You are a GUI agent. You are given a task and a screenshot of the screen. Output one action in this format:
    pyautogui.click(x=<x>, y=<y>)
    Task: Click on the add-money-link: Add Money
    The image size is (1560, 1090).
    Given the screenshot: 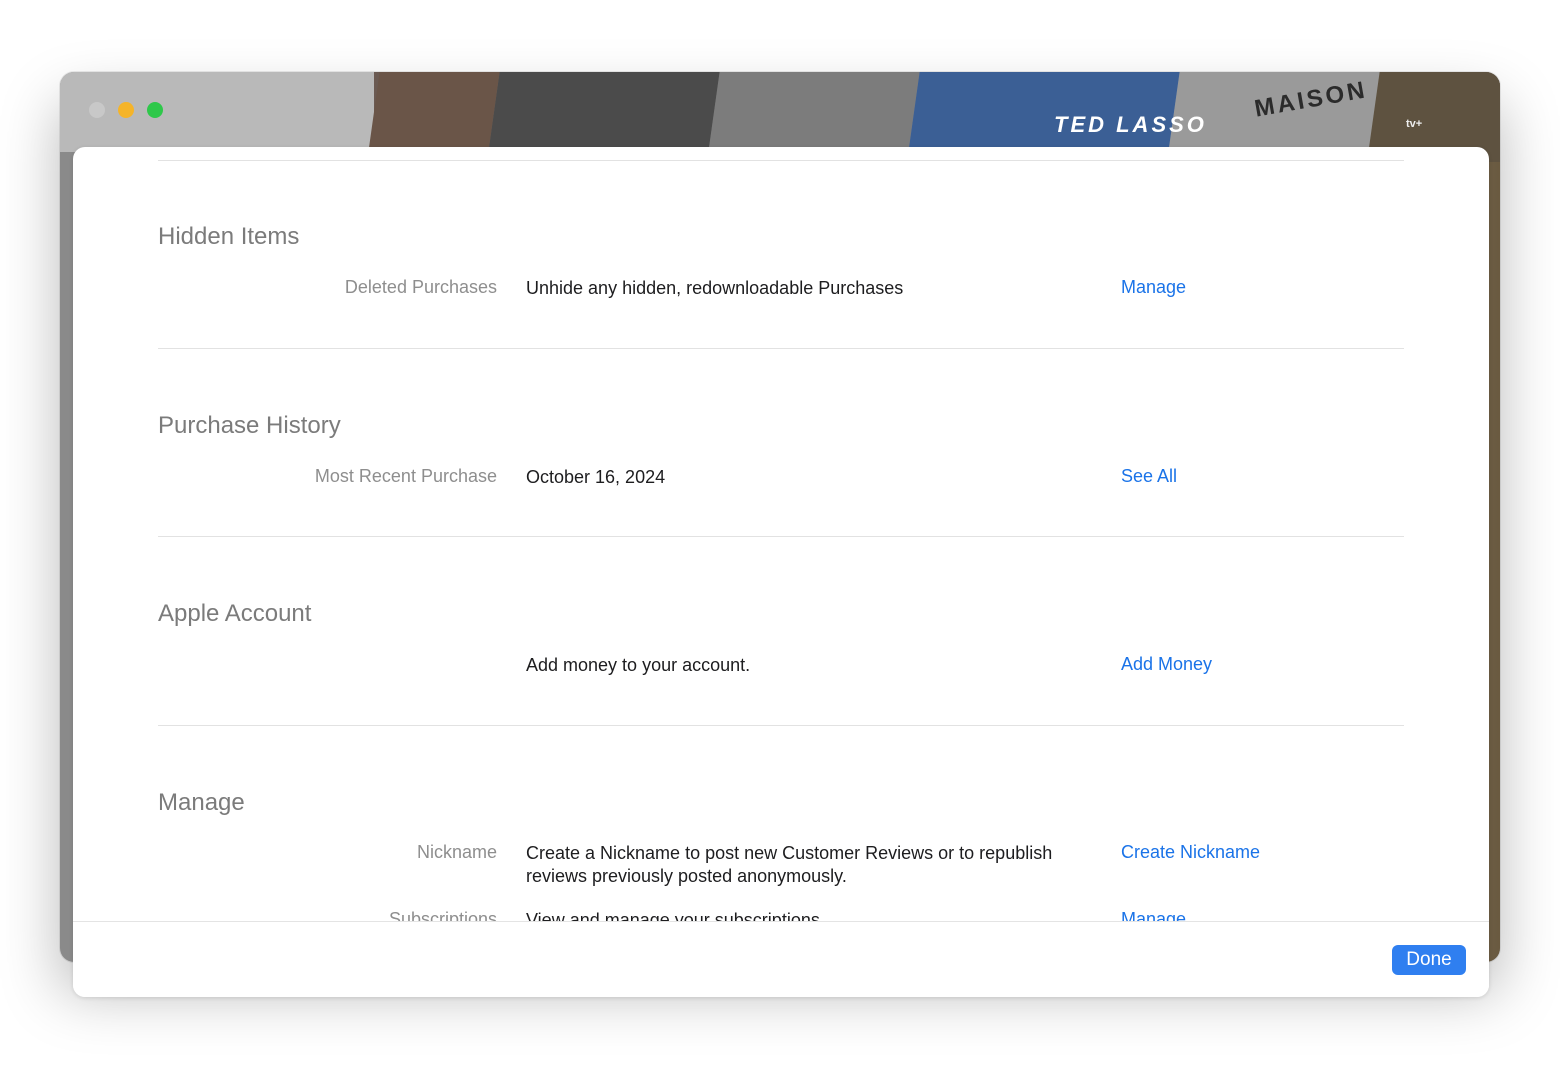 What is the action you would take?
    pyautogui.click(x=1166, y=664)
    